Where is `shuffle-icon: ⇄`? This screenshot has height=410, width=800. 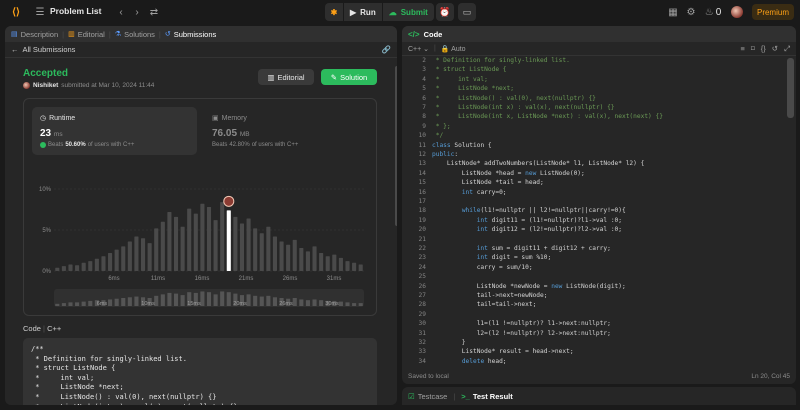 shuffle-icon: ⇄ is located at coordinates (154, 12).